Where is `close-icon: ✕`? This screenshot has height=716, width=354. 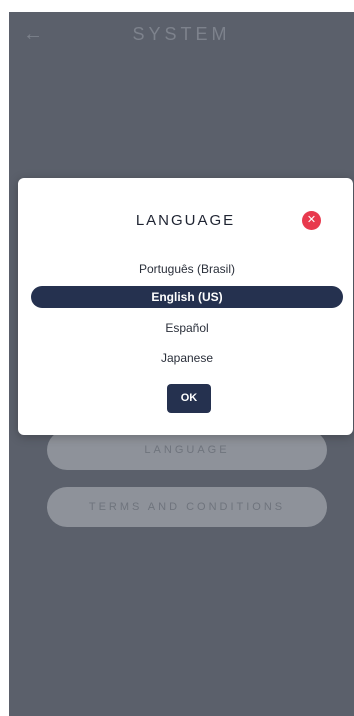
close-icon: ✕ is located at coordinates (311, 220).